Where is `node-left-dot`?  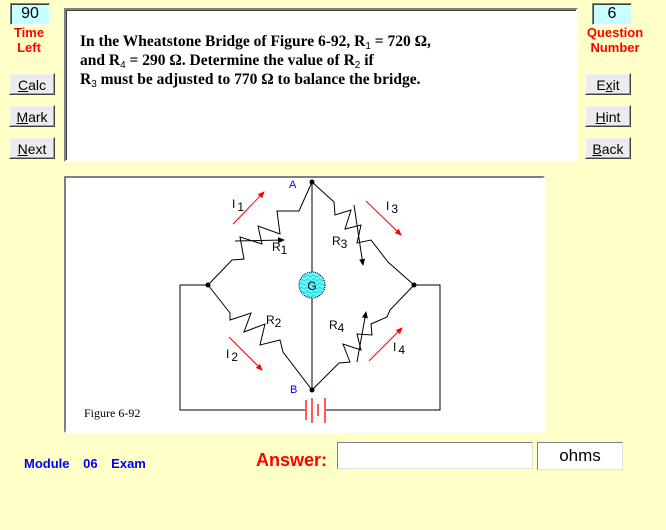
node-left-dot is located at coordinates (208, 285).